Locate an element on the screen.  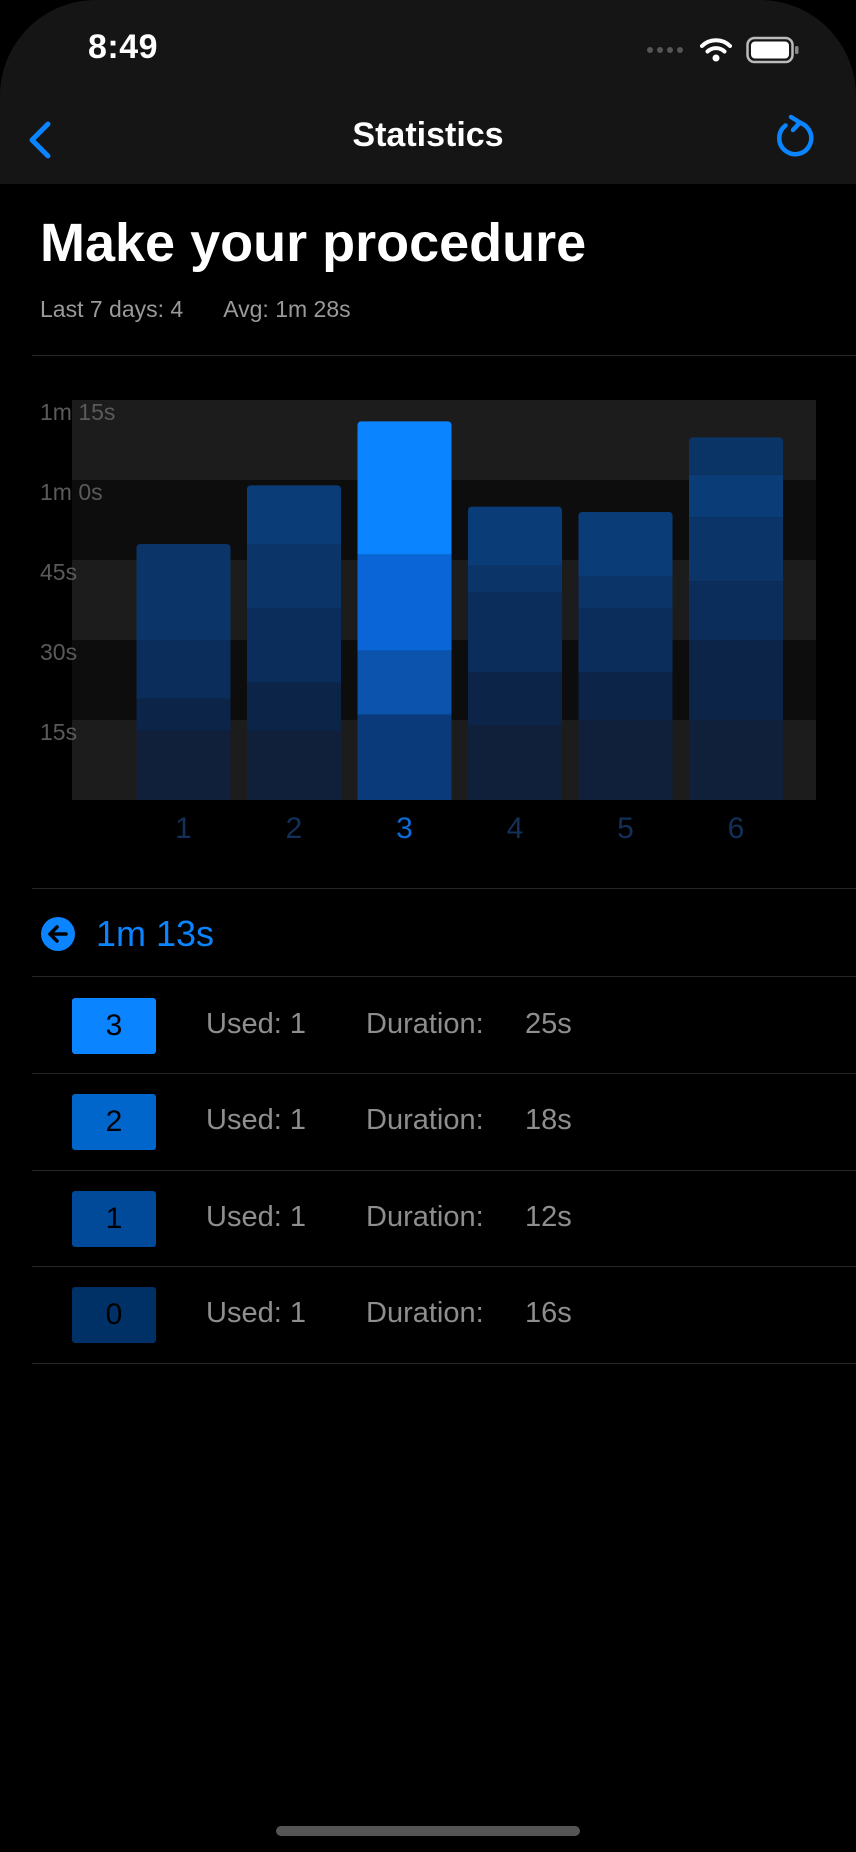
last-days-stat: Last 7 days: 4 is located at coordinates (112, 309).